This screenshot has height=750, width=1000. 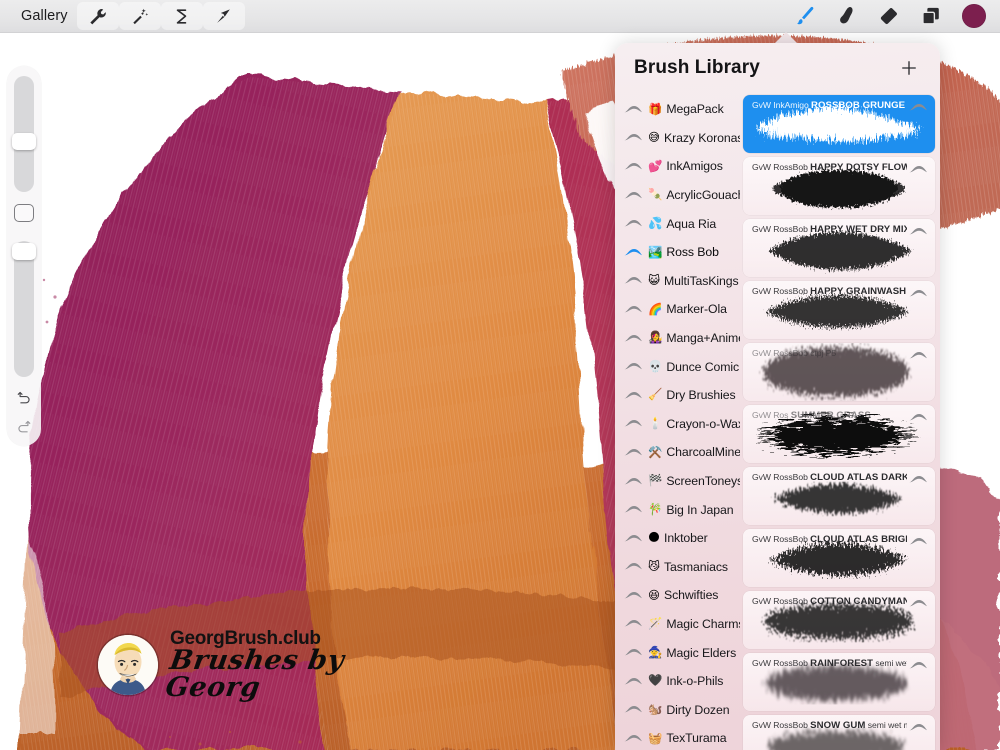 What do you see at coordinates (703, 481) in the screenshot?
I see `brush-set-label: ScreenToneys` at bounding box center [703, 481].